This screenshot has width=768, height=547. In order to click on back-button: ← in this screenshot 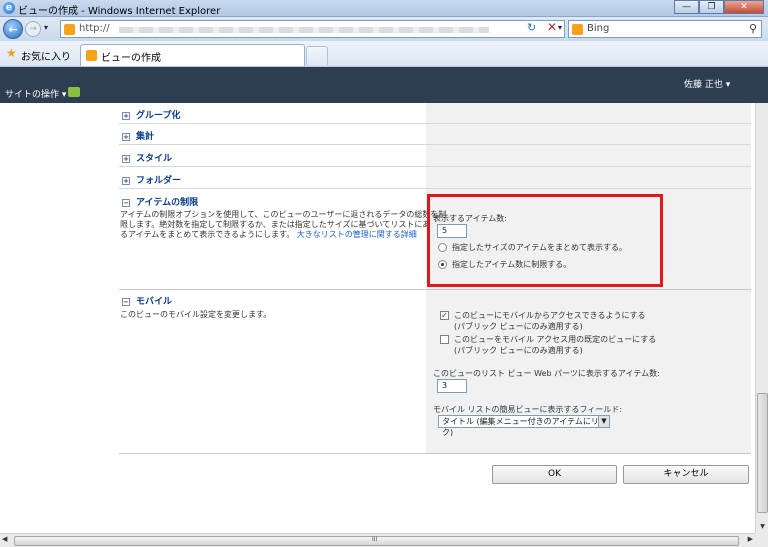, I will do `click(13, 29)`.